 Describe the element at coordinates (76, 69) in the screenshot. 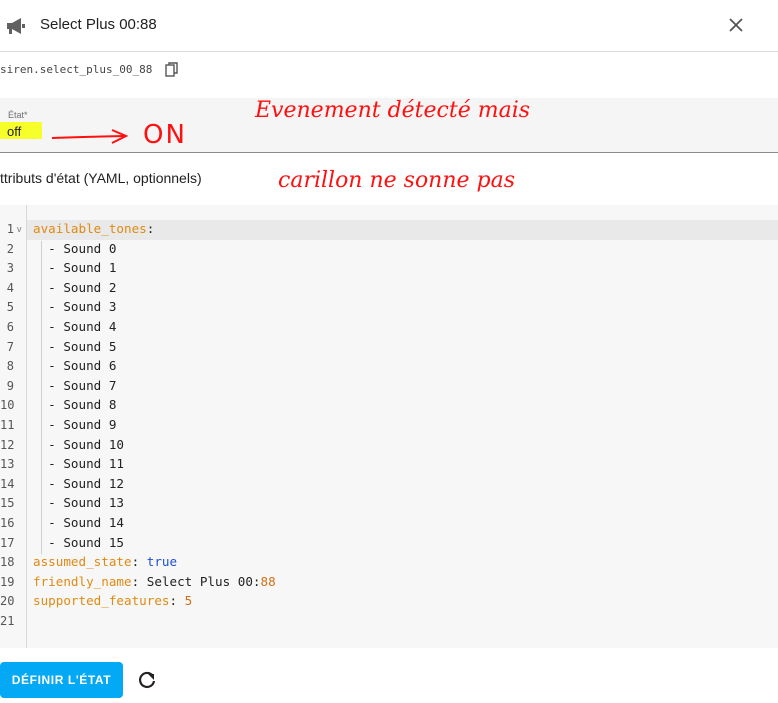

I see `entity-id: siren.select_plus_00_88` at that location.